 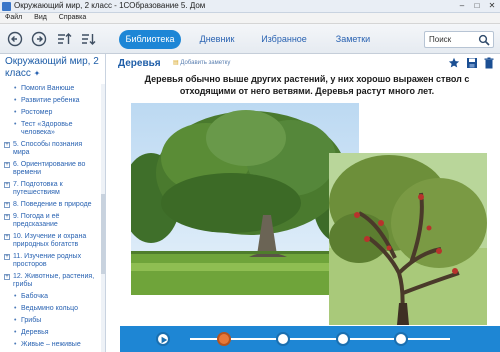 I want to click on add-note-link: ▤ Добавить заметку, so click(x=201, y=62).